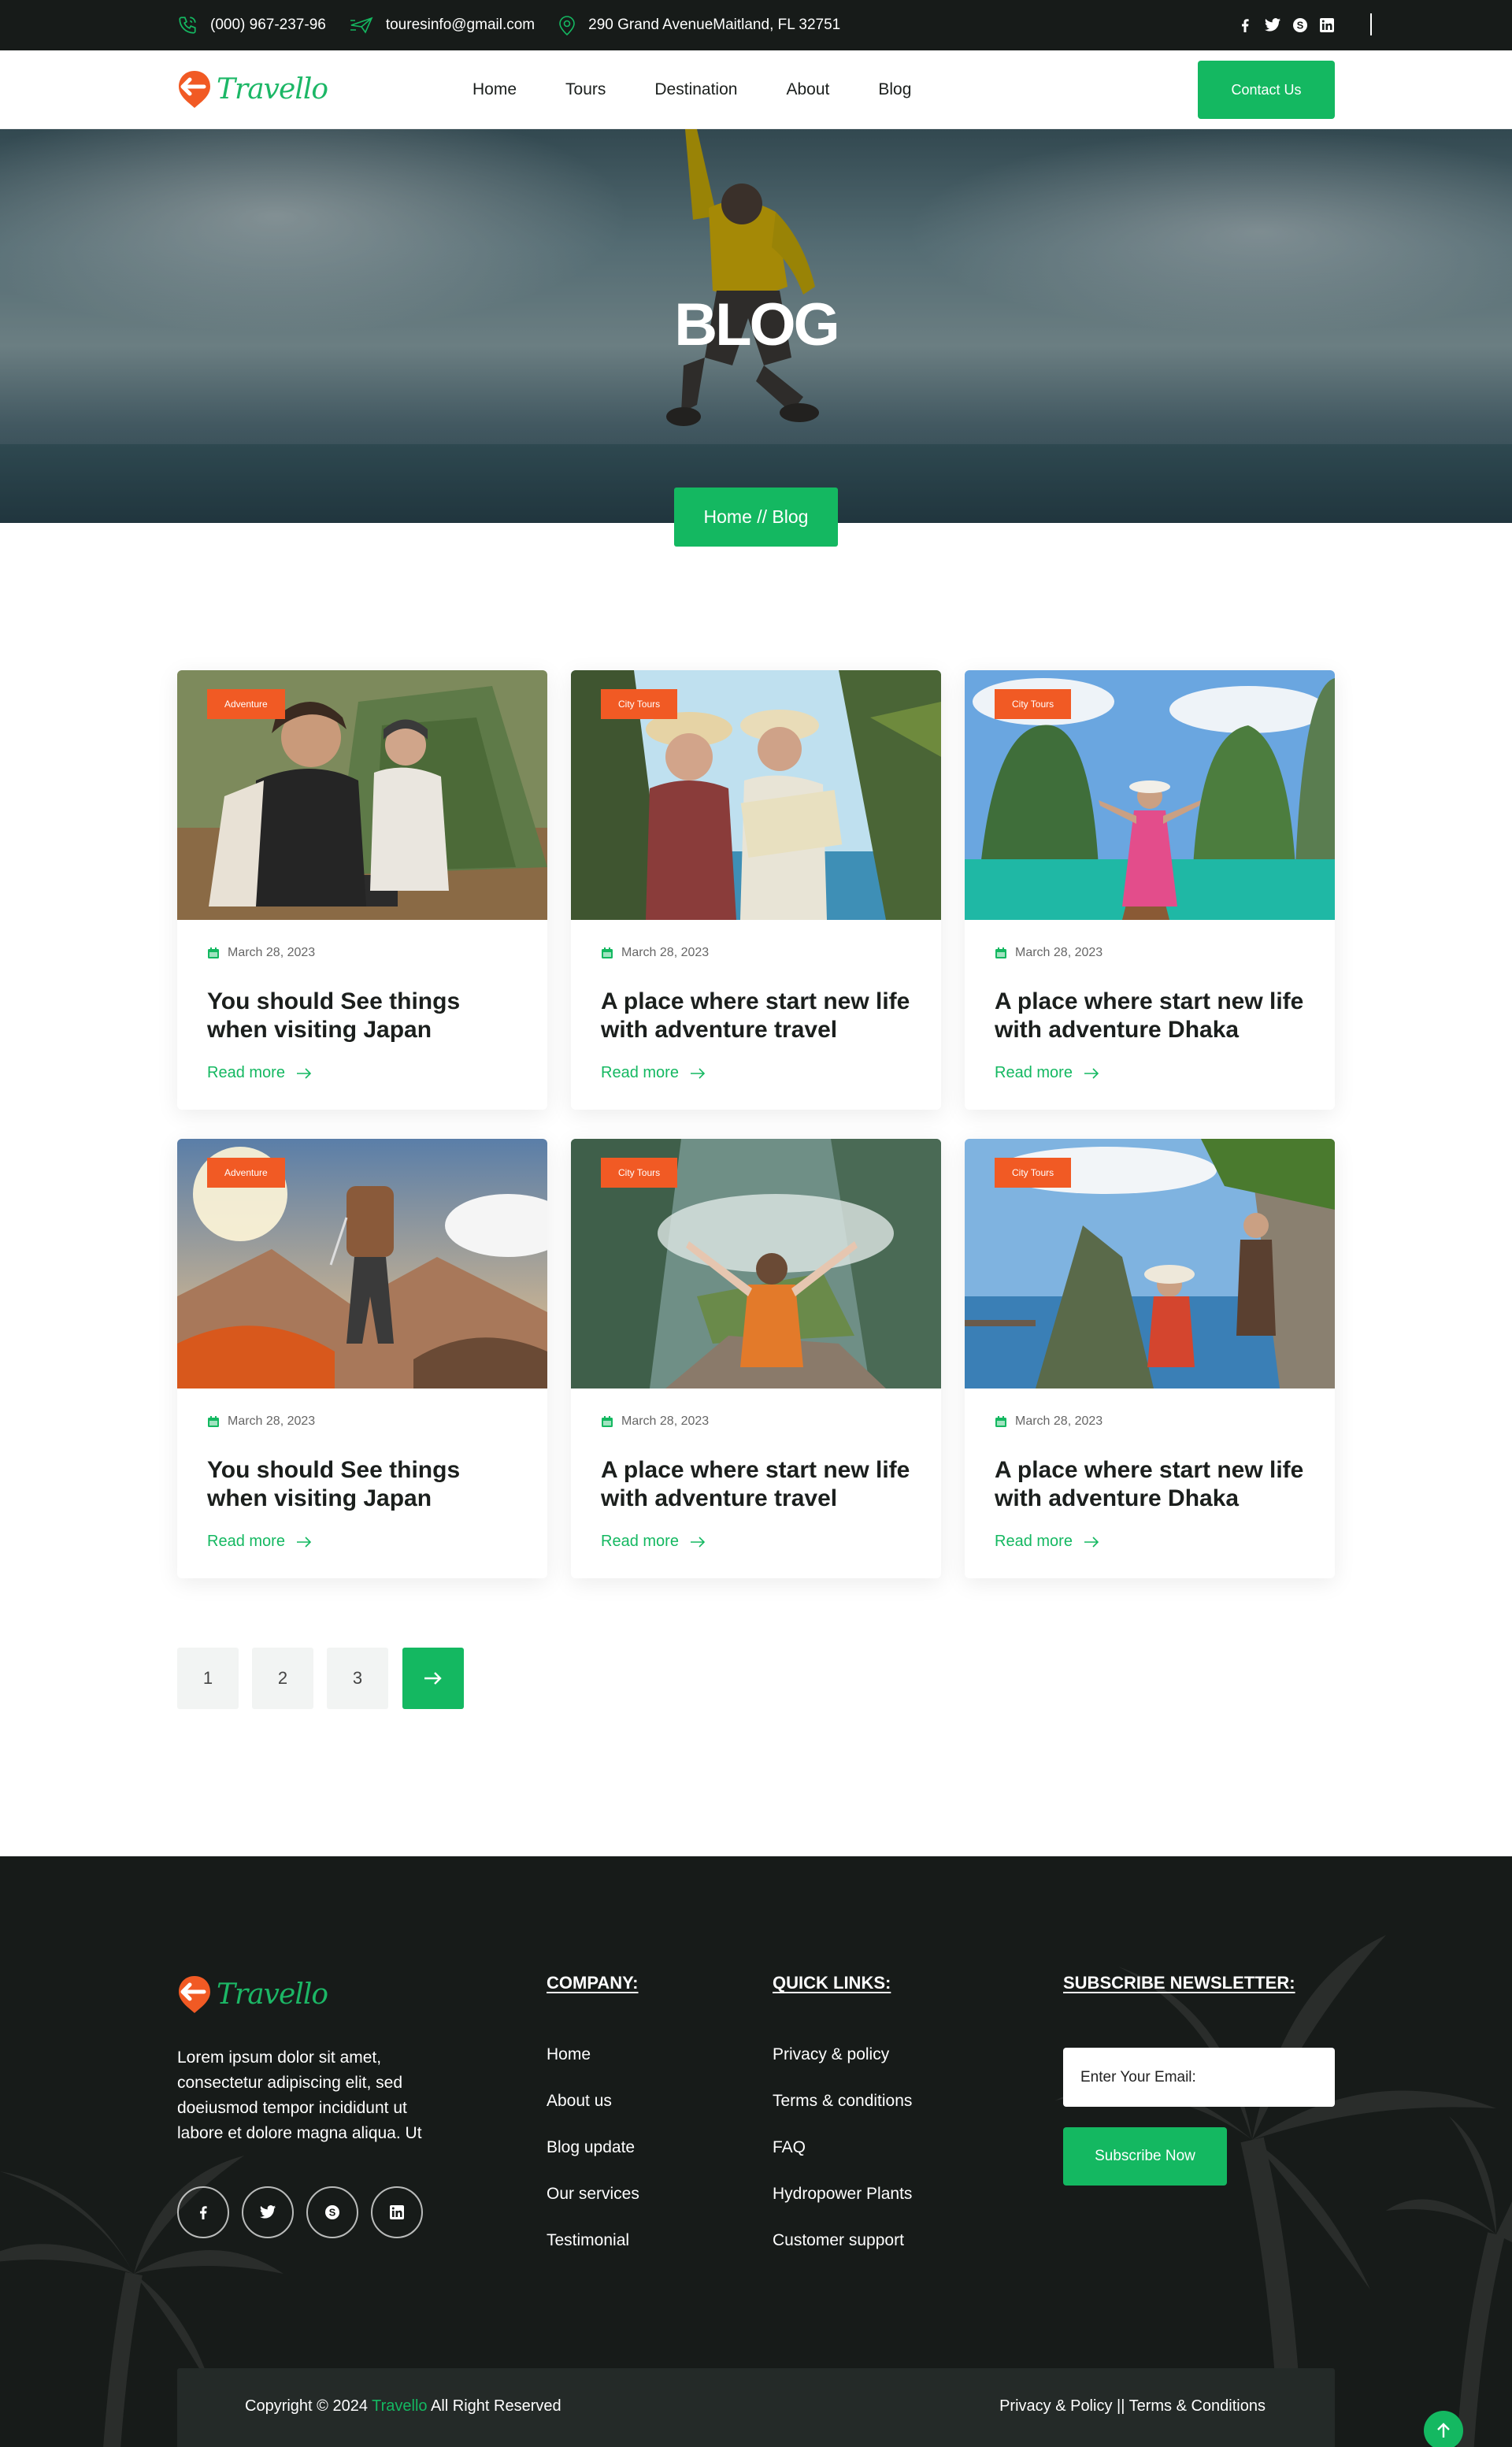 The height and width of the screenshot is (2447, 1512). Describe the element at coordinates (494, 2406) in the screenshot. I see `copyright-suffix: All Right Reserved` at that location.